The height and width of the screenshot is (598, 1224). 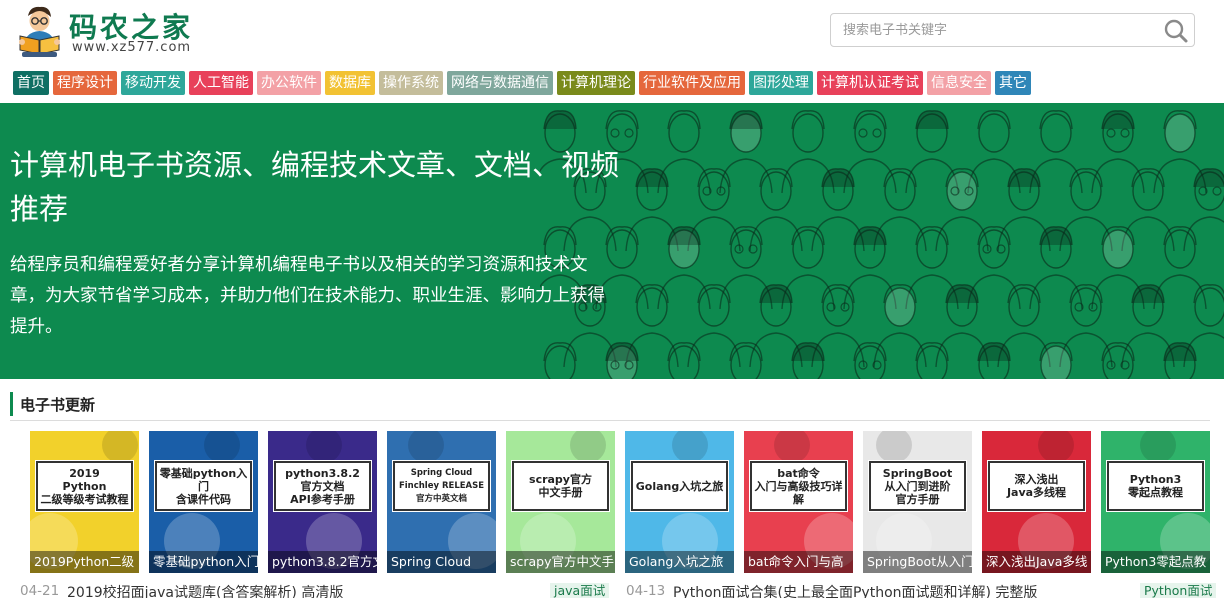 What do you see at coordinates (350, 83) in the screenshot?
I see `nav-item: 数据库` at bounding box center [350, 83].